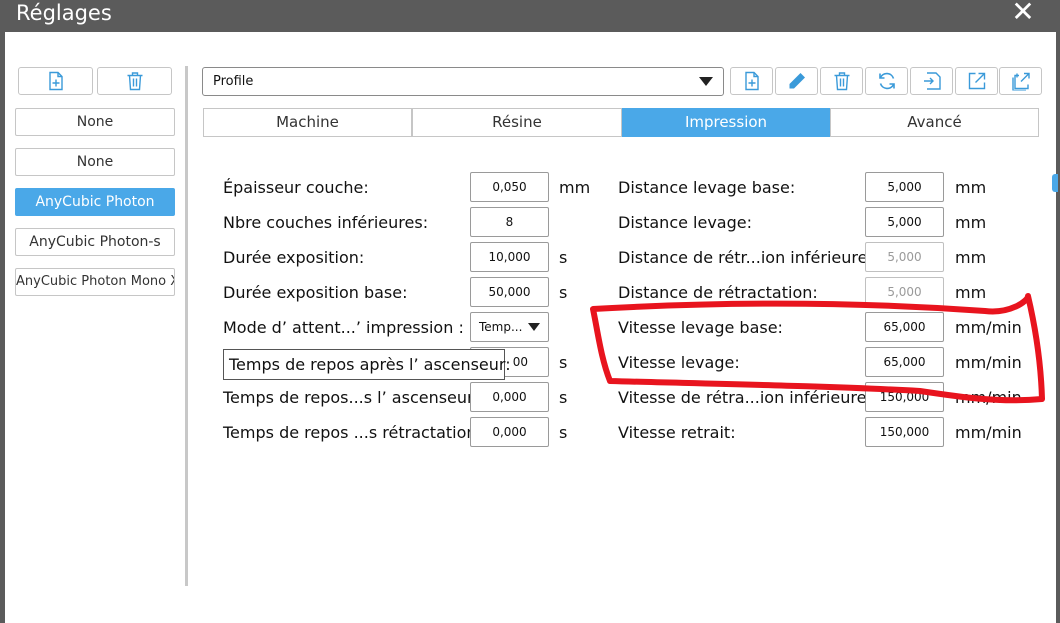  I want to click on refresh-icon, so click(886, 81).